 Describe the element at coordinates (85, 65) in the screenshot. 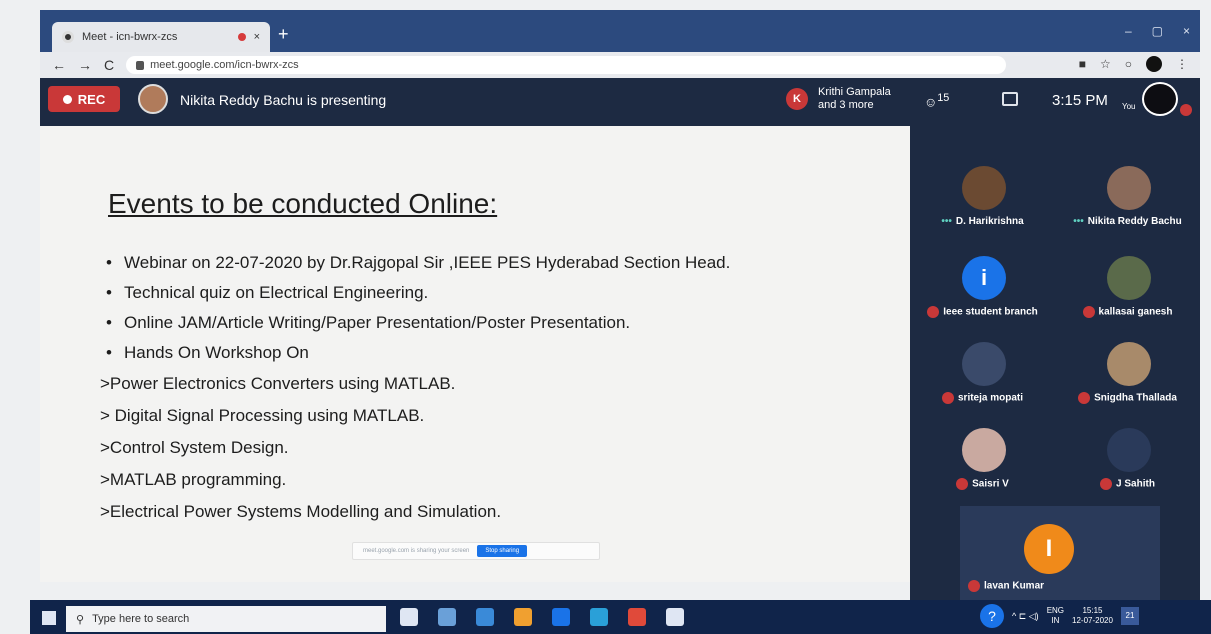

I see `forward-arrow-icon: →` at that location.